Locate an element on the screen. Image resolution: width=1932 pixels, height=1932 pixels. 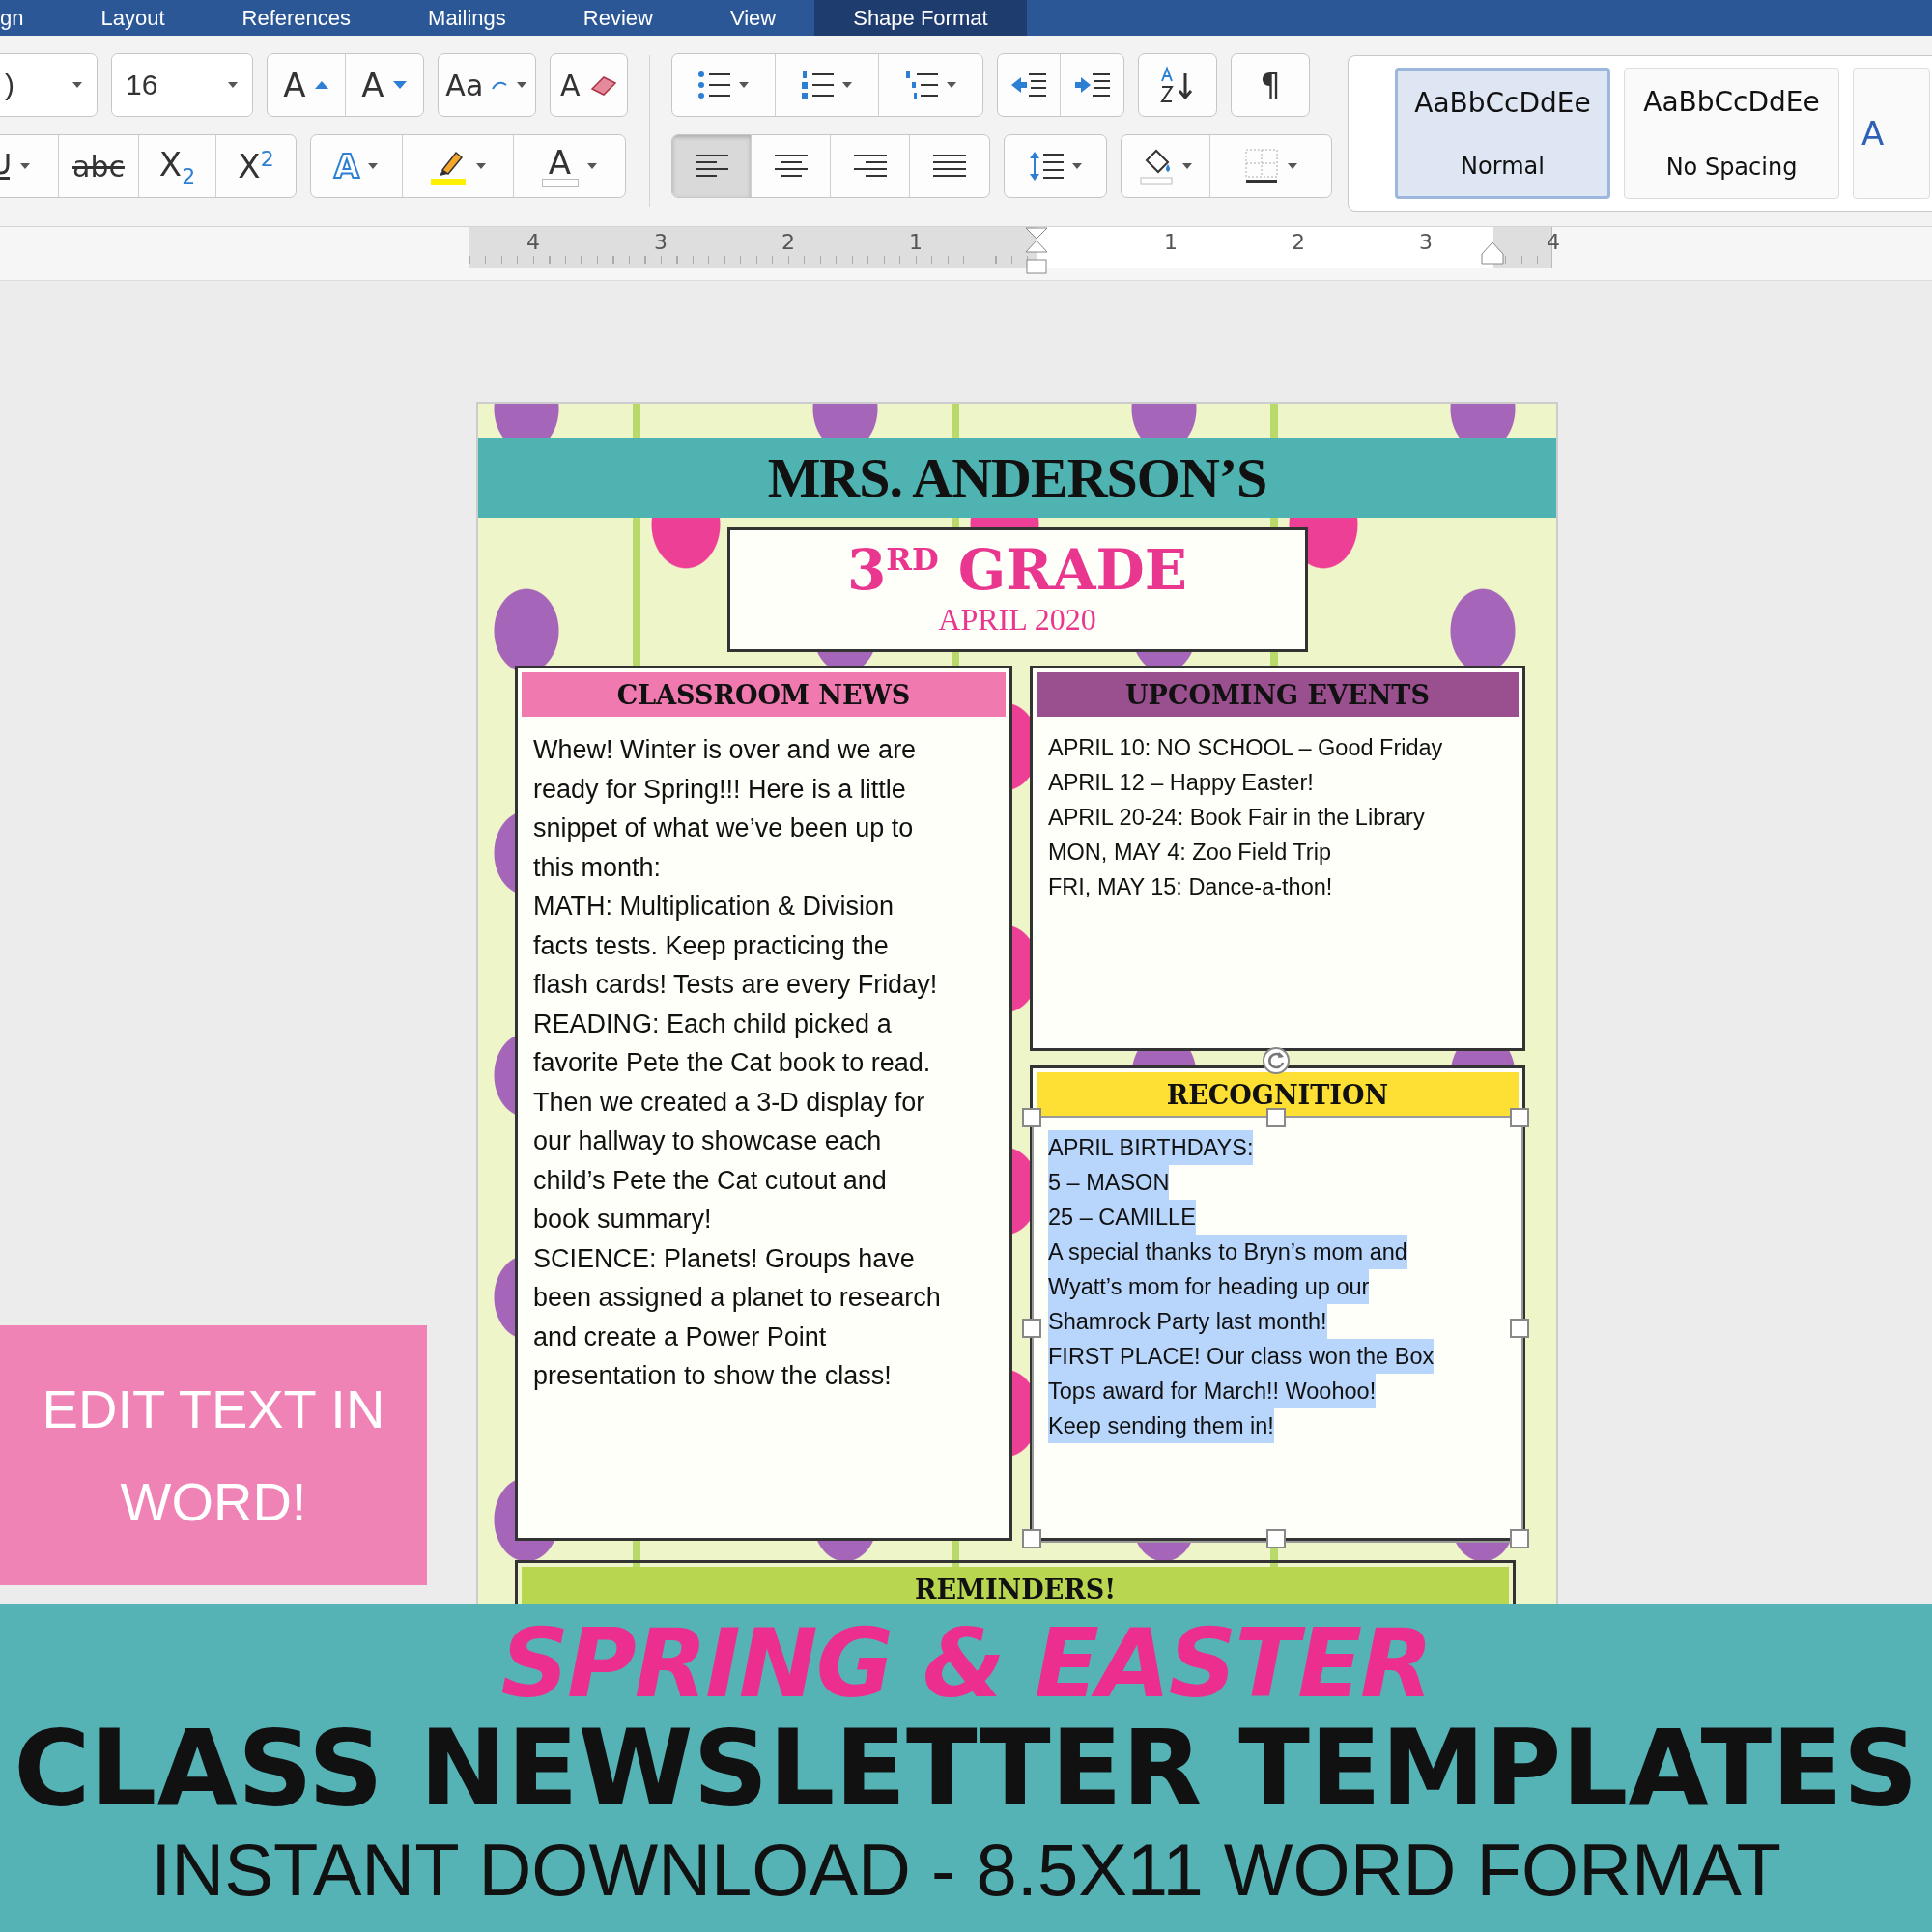
date-text: APRIL 2020 is located at coordinates (1017, 620).